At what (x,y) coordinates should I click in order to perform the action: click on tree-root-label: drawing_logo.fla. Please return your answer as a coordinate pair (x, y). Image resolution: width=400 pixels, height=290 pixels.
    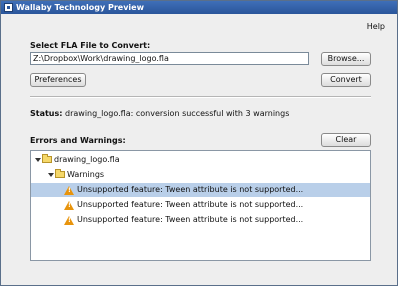
    Looking at the image, I should click on (87, 159).